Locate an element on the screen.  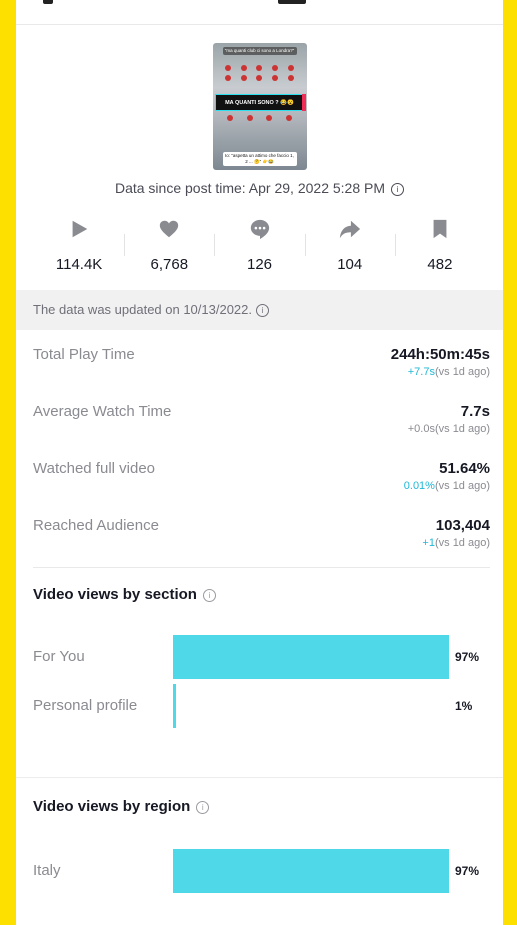
delta-value: +0.0s is located at coordinates (421, 429).